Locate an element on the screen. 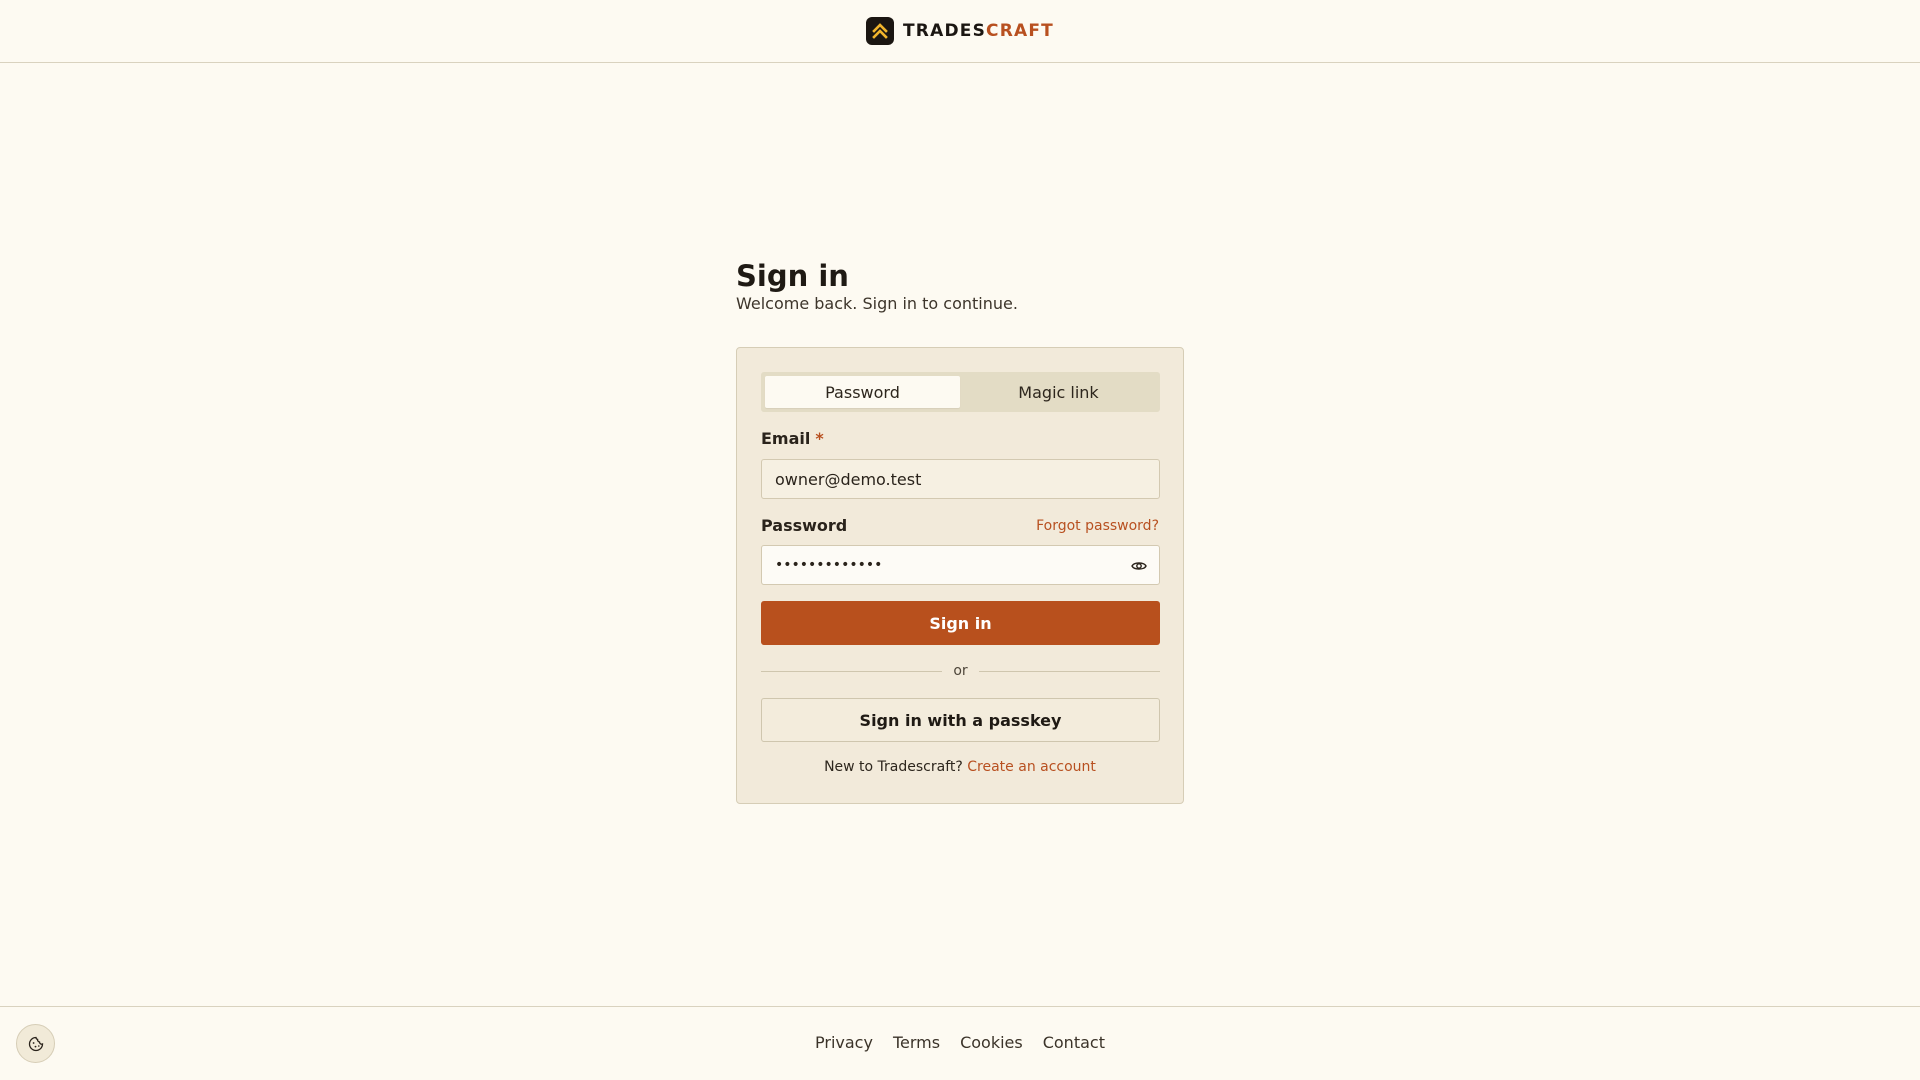  page-subtitle: Welcome back. Sign in to continue. is located at coordinates (877, 303).